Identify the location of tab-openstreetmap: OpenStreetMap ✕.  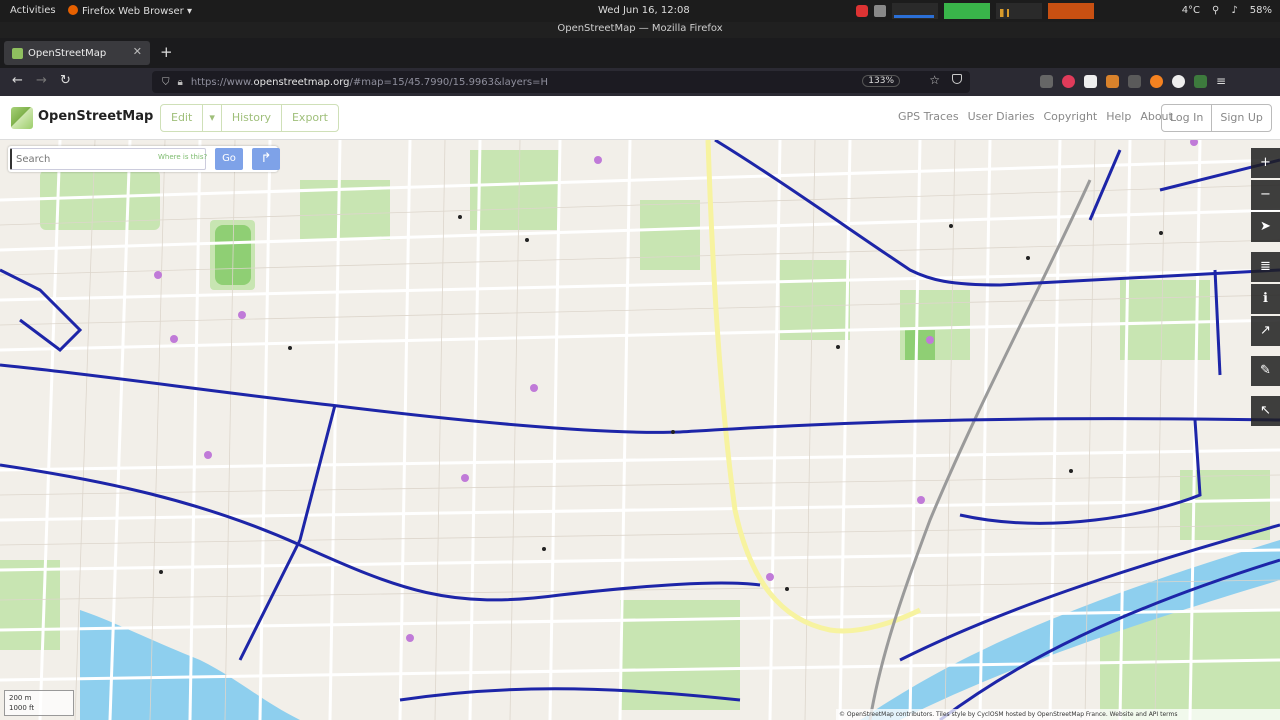
(77, 53).